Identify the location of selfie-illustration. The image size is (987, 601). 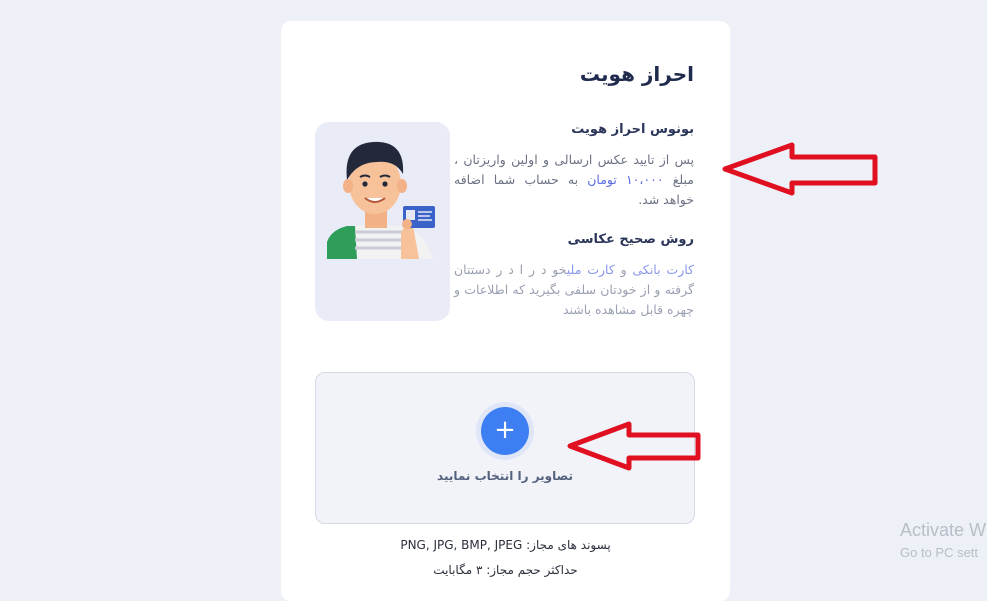
(382, 221).